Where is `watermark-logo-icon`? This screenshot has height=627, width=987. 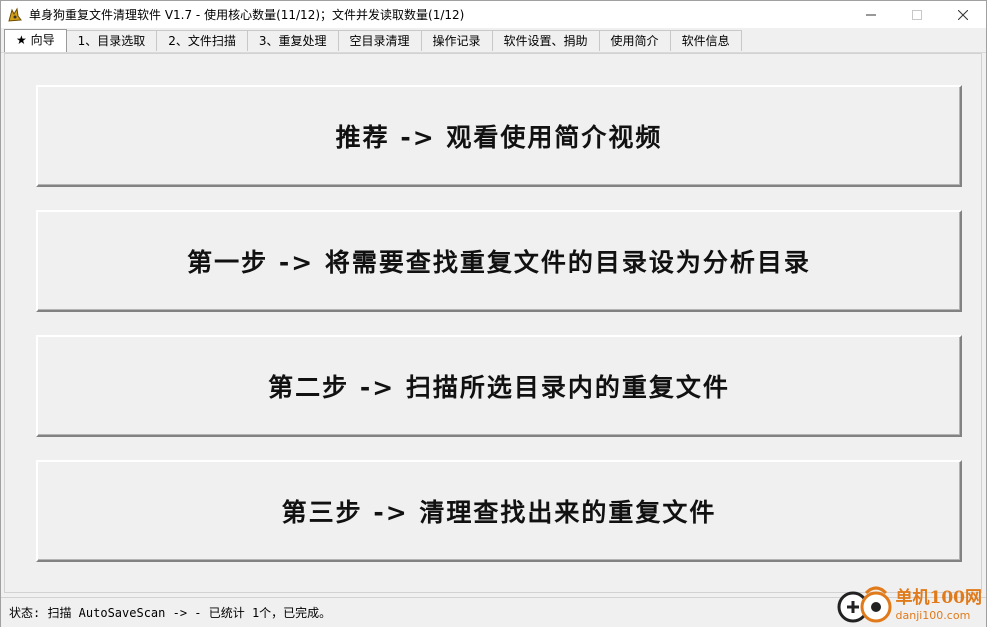
watermark-logo-icon is located at coordinates (865, 605).